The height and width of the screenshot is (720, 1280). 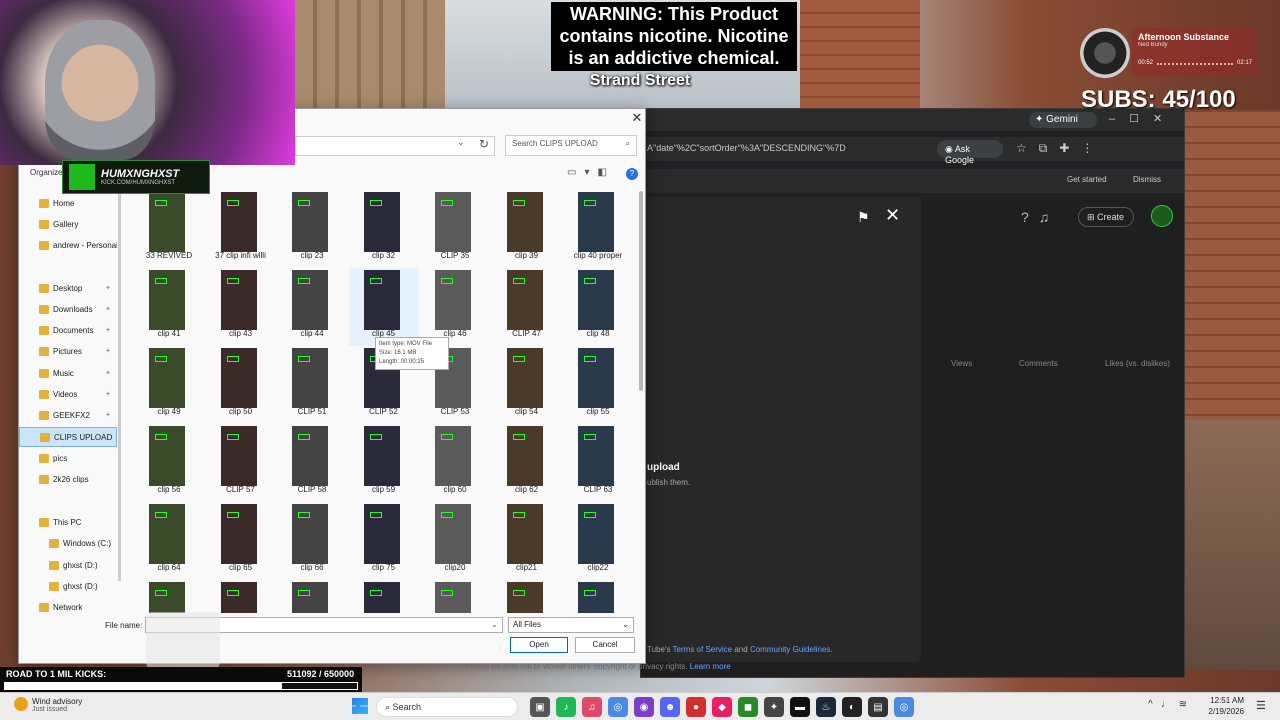 I want to click on file-tile: 37 clip infi willi, so click(x=241, y=229).